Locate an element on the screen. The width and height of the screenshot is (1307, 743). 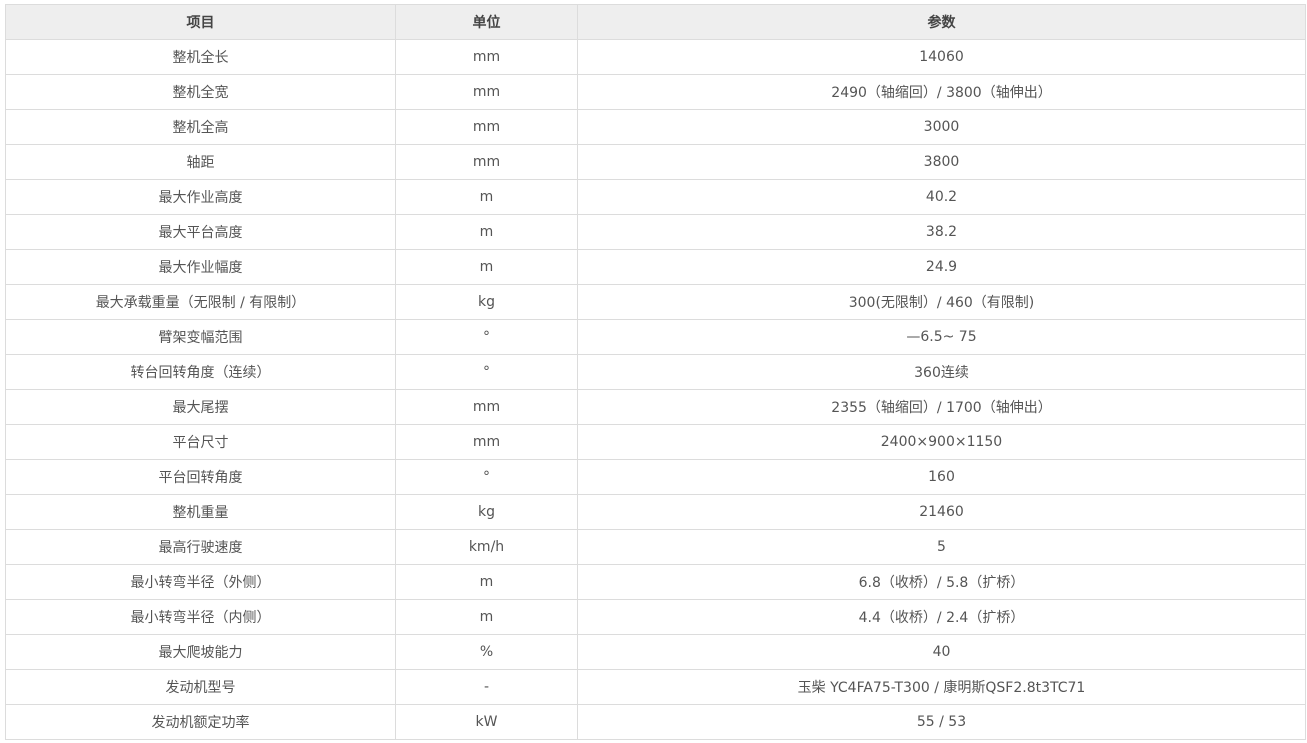
table-row: 最大承载重量（无限制 / 有限制） kg 300(无限制）/ 460（有限制) is located at coordinates (655, 302).